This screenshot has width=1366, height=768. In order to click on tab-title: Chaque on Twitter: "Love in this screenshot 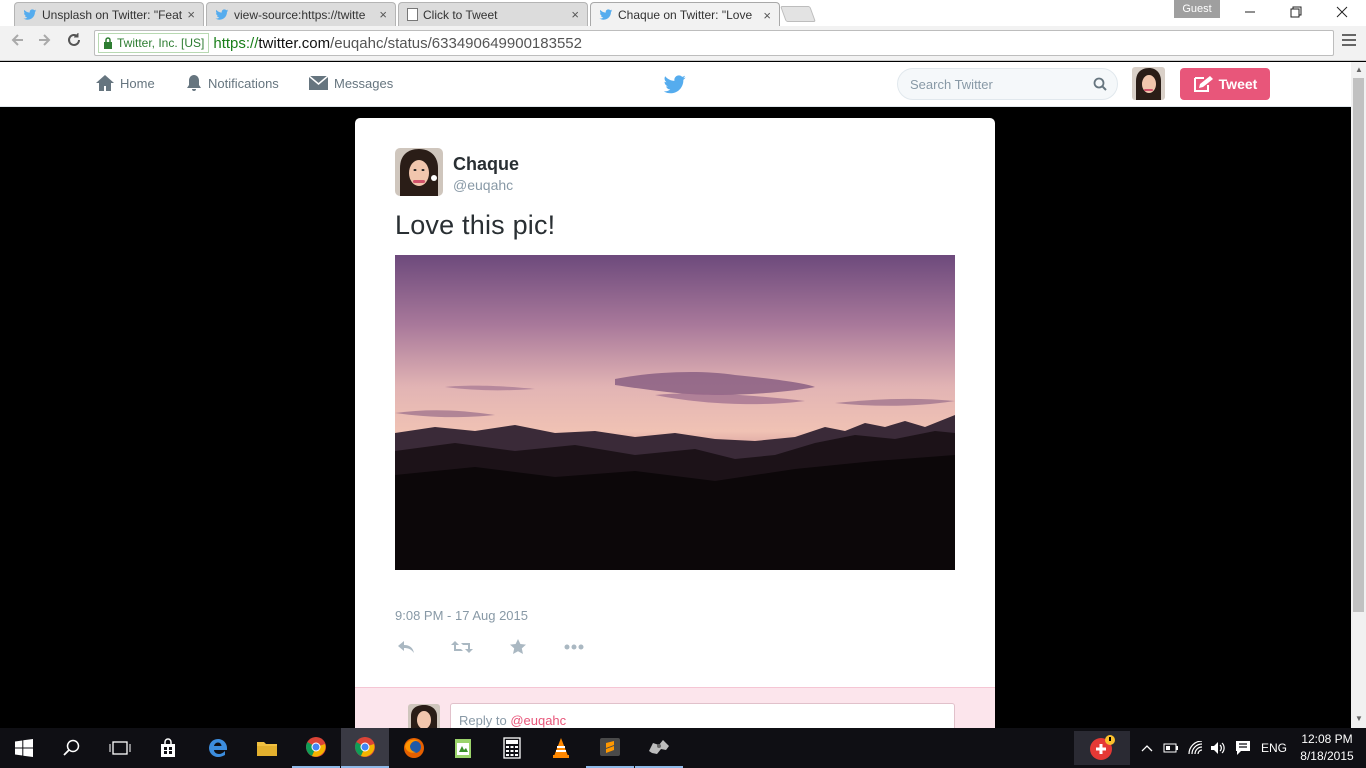, I will do `click(685, 15)`.